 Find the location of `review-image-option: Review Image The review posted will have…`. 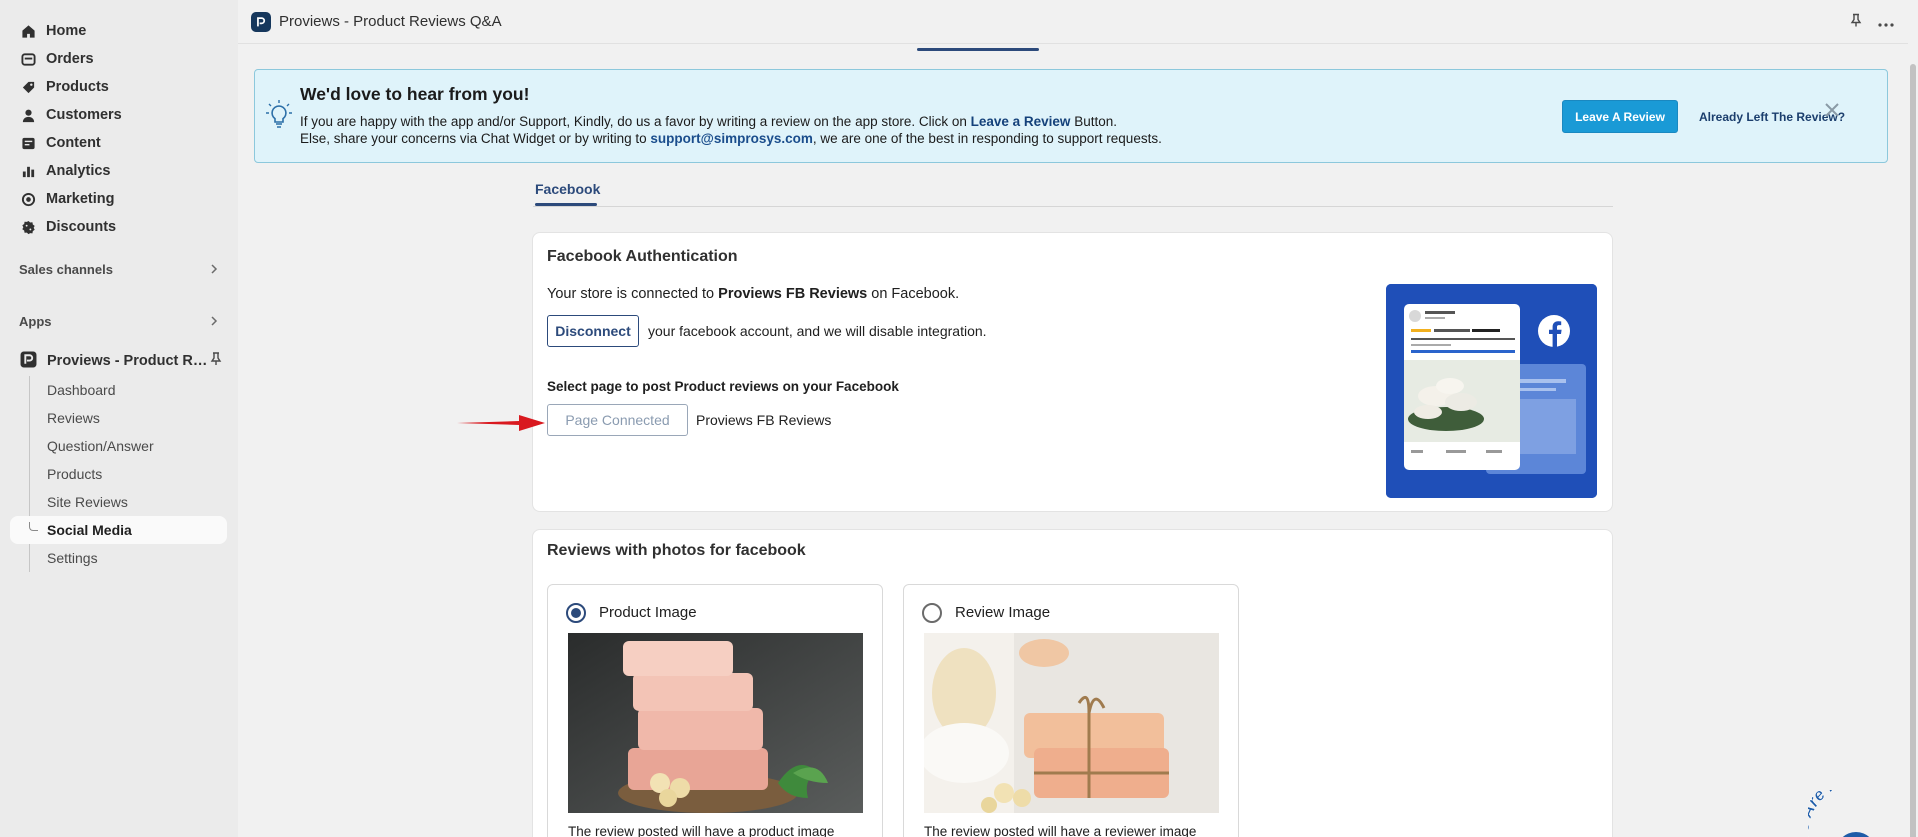

review-image-option: Review Image The review posted will have… is located at coordinates (1071, 710).